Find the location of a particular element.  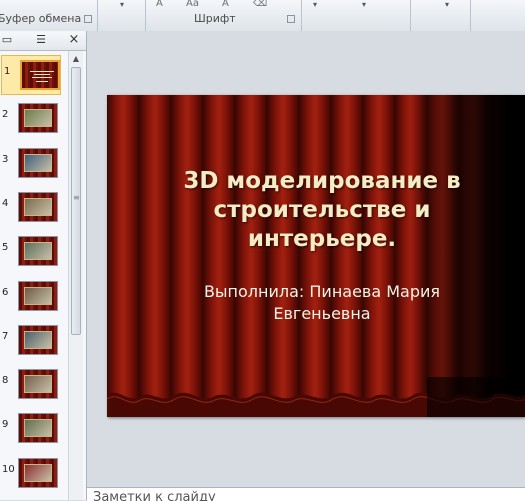

slide-thumbnail-row: 4 is located at coordinates (33, 208).